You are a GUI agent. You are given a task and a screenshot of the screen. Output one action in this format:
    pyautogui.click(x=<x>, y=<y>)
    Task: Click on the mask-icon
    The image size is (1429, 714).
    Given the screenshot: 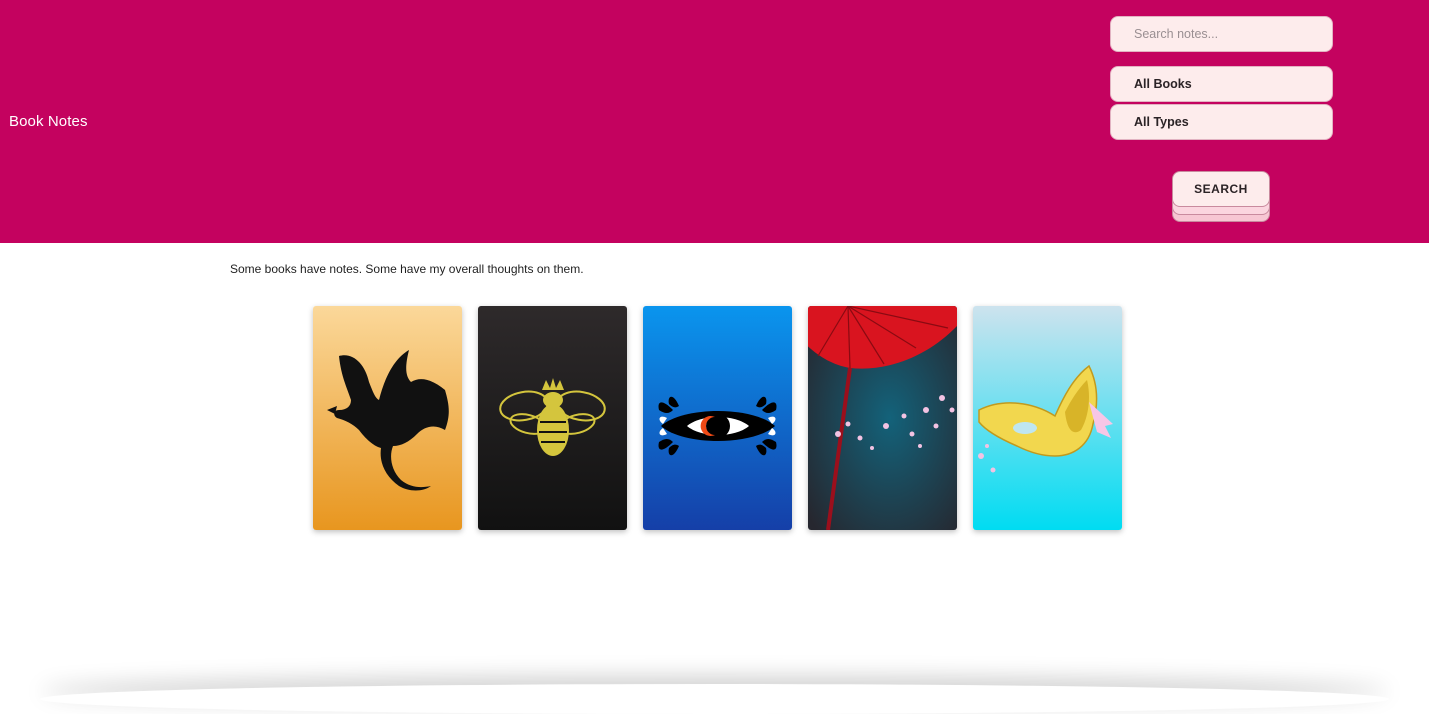 What is the action you would take?
    pyautogui.click(x=1047, y=418)
    